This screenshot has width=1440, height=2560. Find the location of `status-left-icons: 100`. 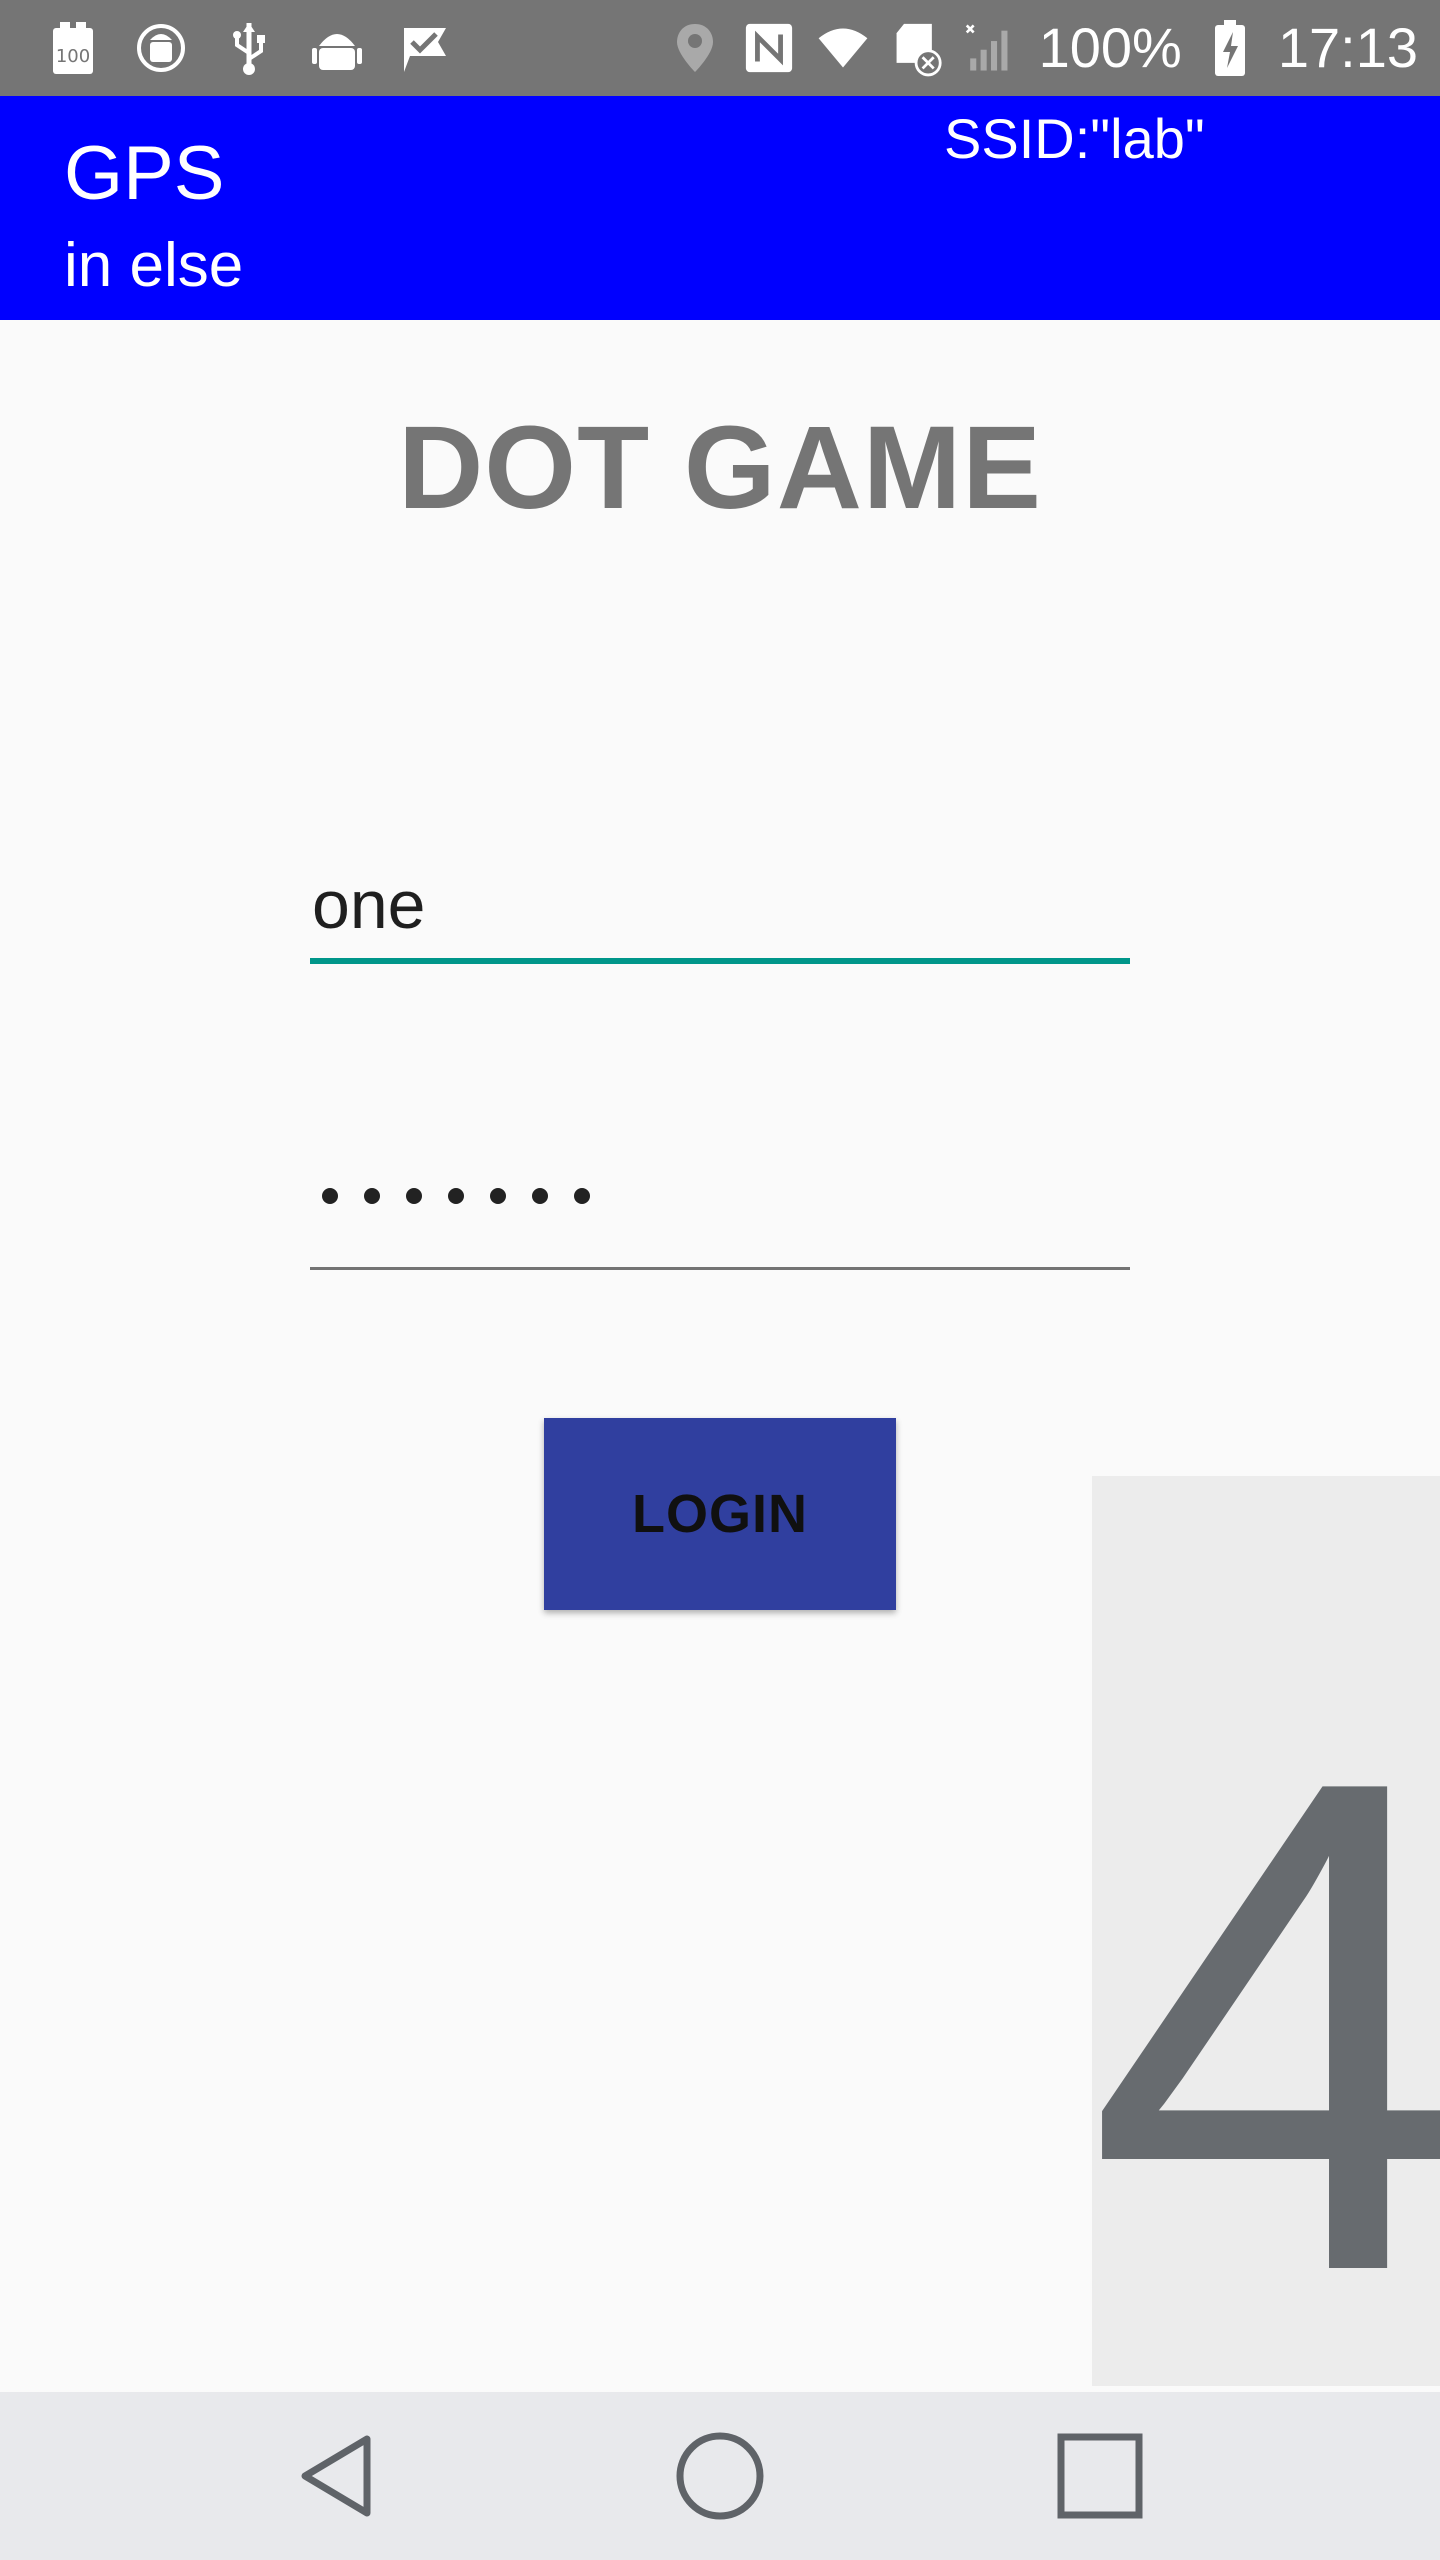

status-left-icons: 100 is located at coordinates (249, 48).